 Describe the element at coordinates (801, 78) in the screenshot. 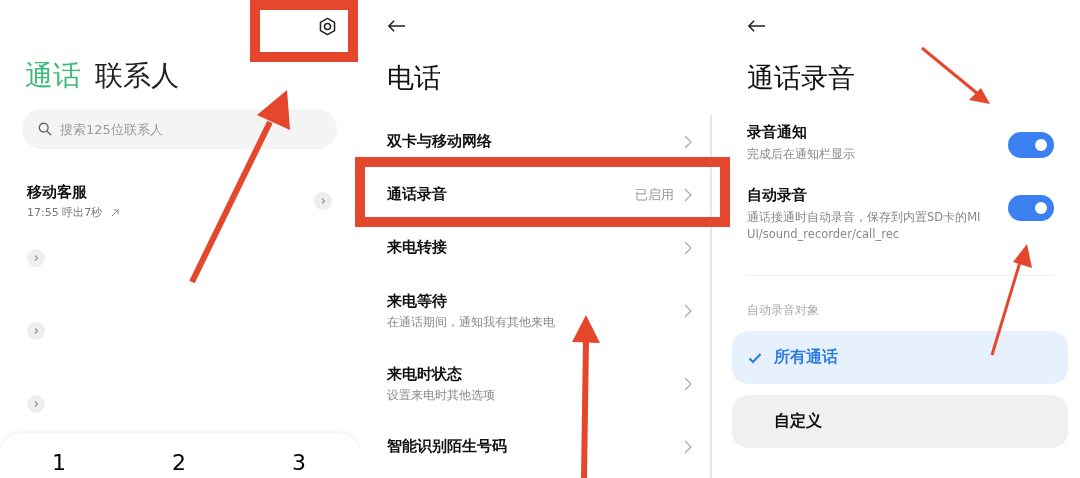

I see `page-title: 通话录音` at that location.